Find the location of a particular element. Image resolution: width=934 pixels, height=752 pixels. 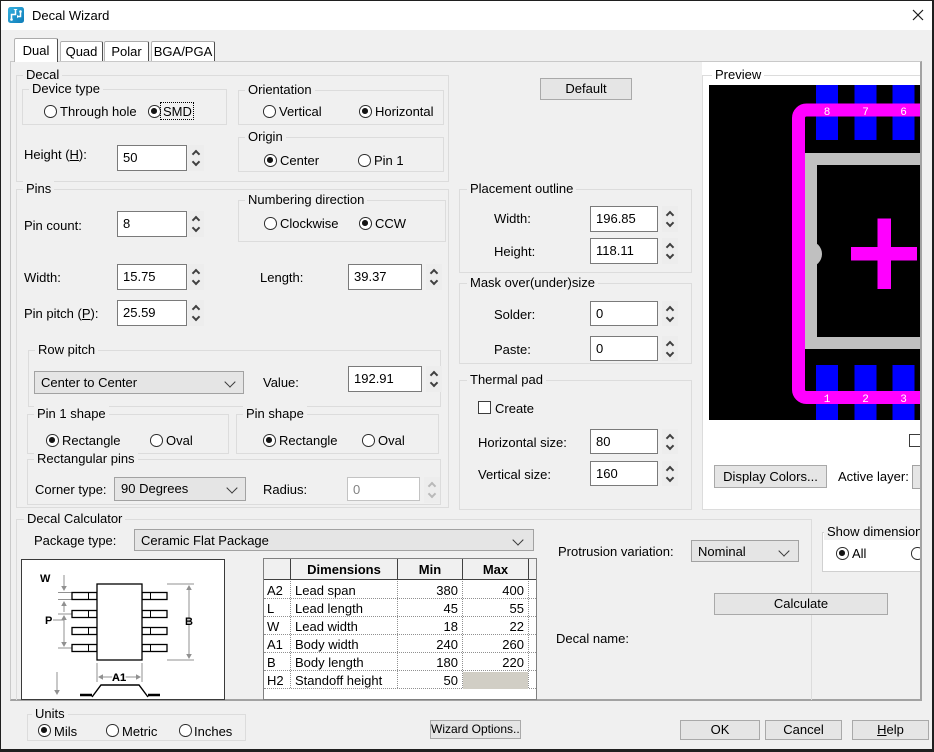

svg-text: 3 is located at coordinates (903, 400).